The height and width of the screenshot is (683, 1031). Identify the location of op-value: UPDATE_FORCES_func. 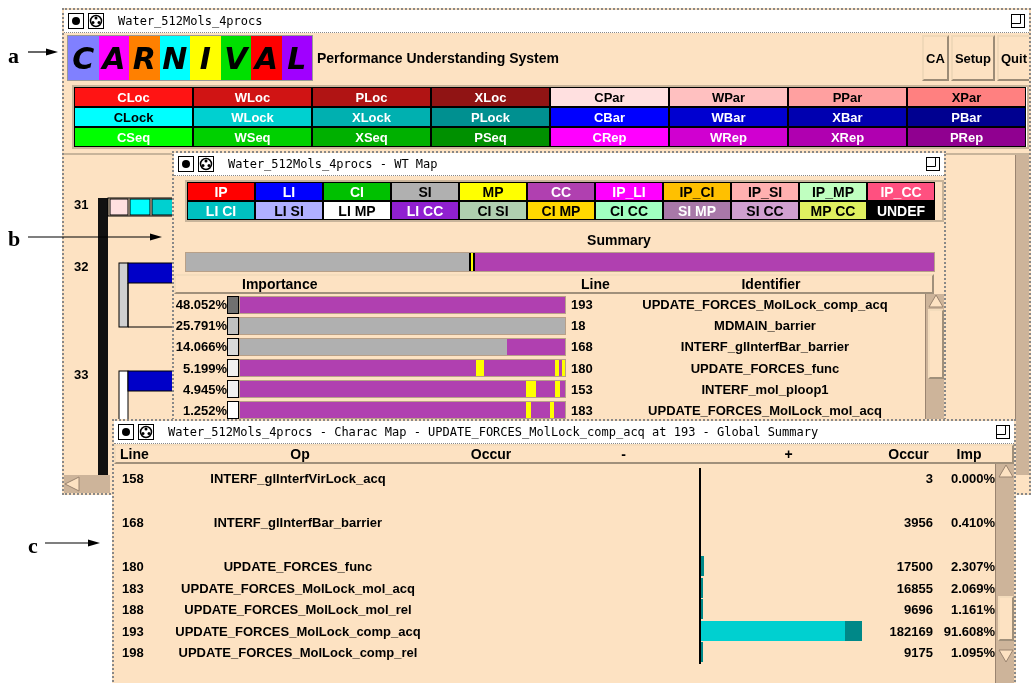
(298, 566).